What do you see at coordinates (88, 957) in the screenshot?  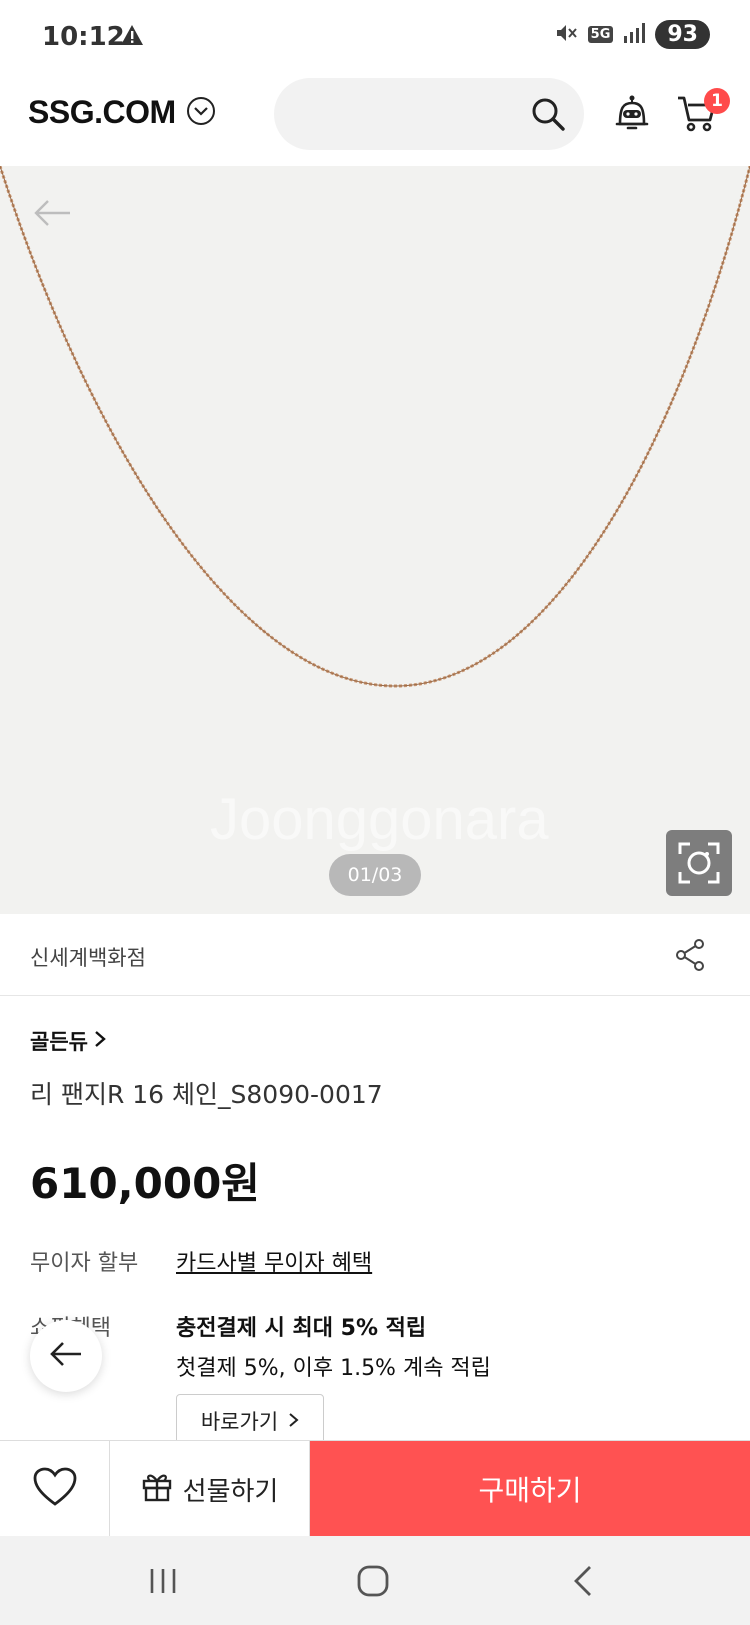 I see `seller-name: 신세계백화점` at bounding box center [88, 957].